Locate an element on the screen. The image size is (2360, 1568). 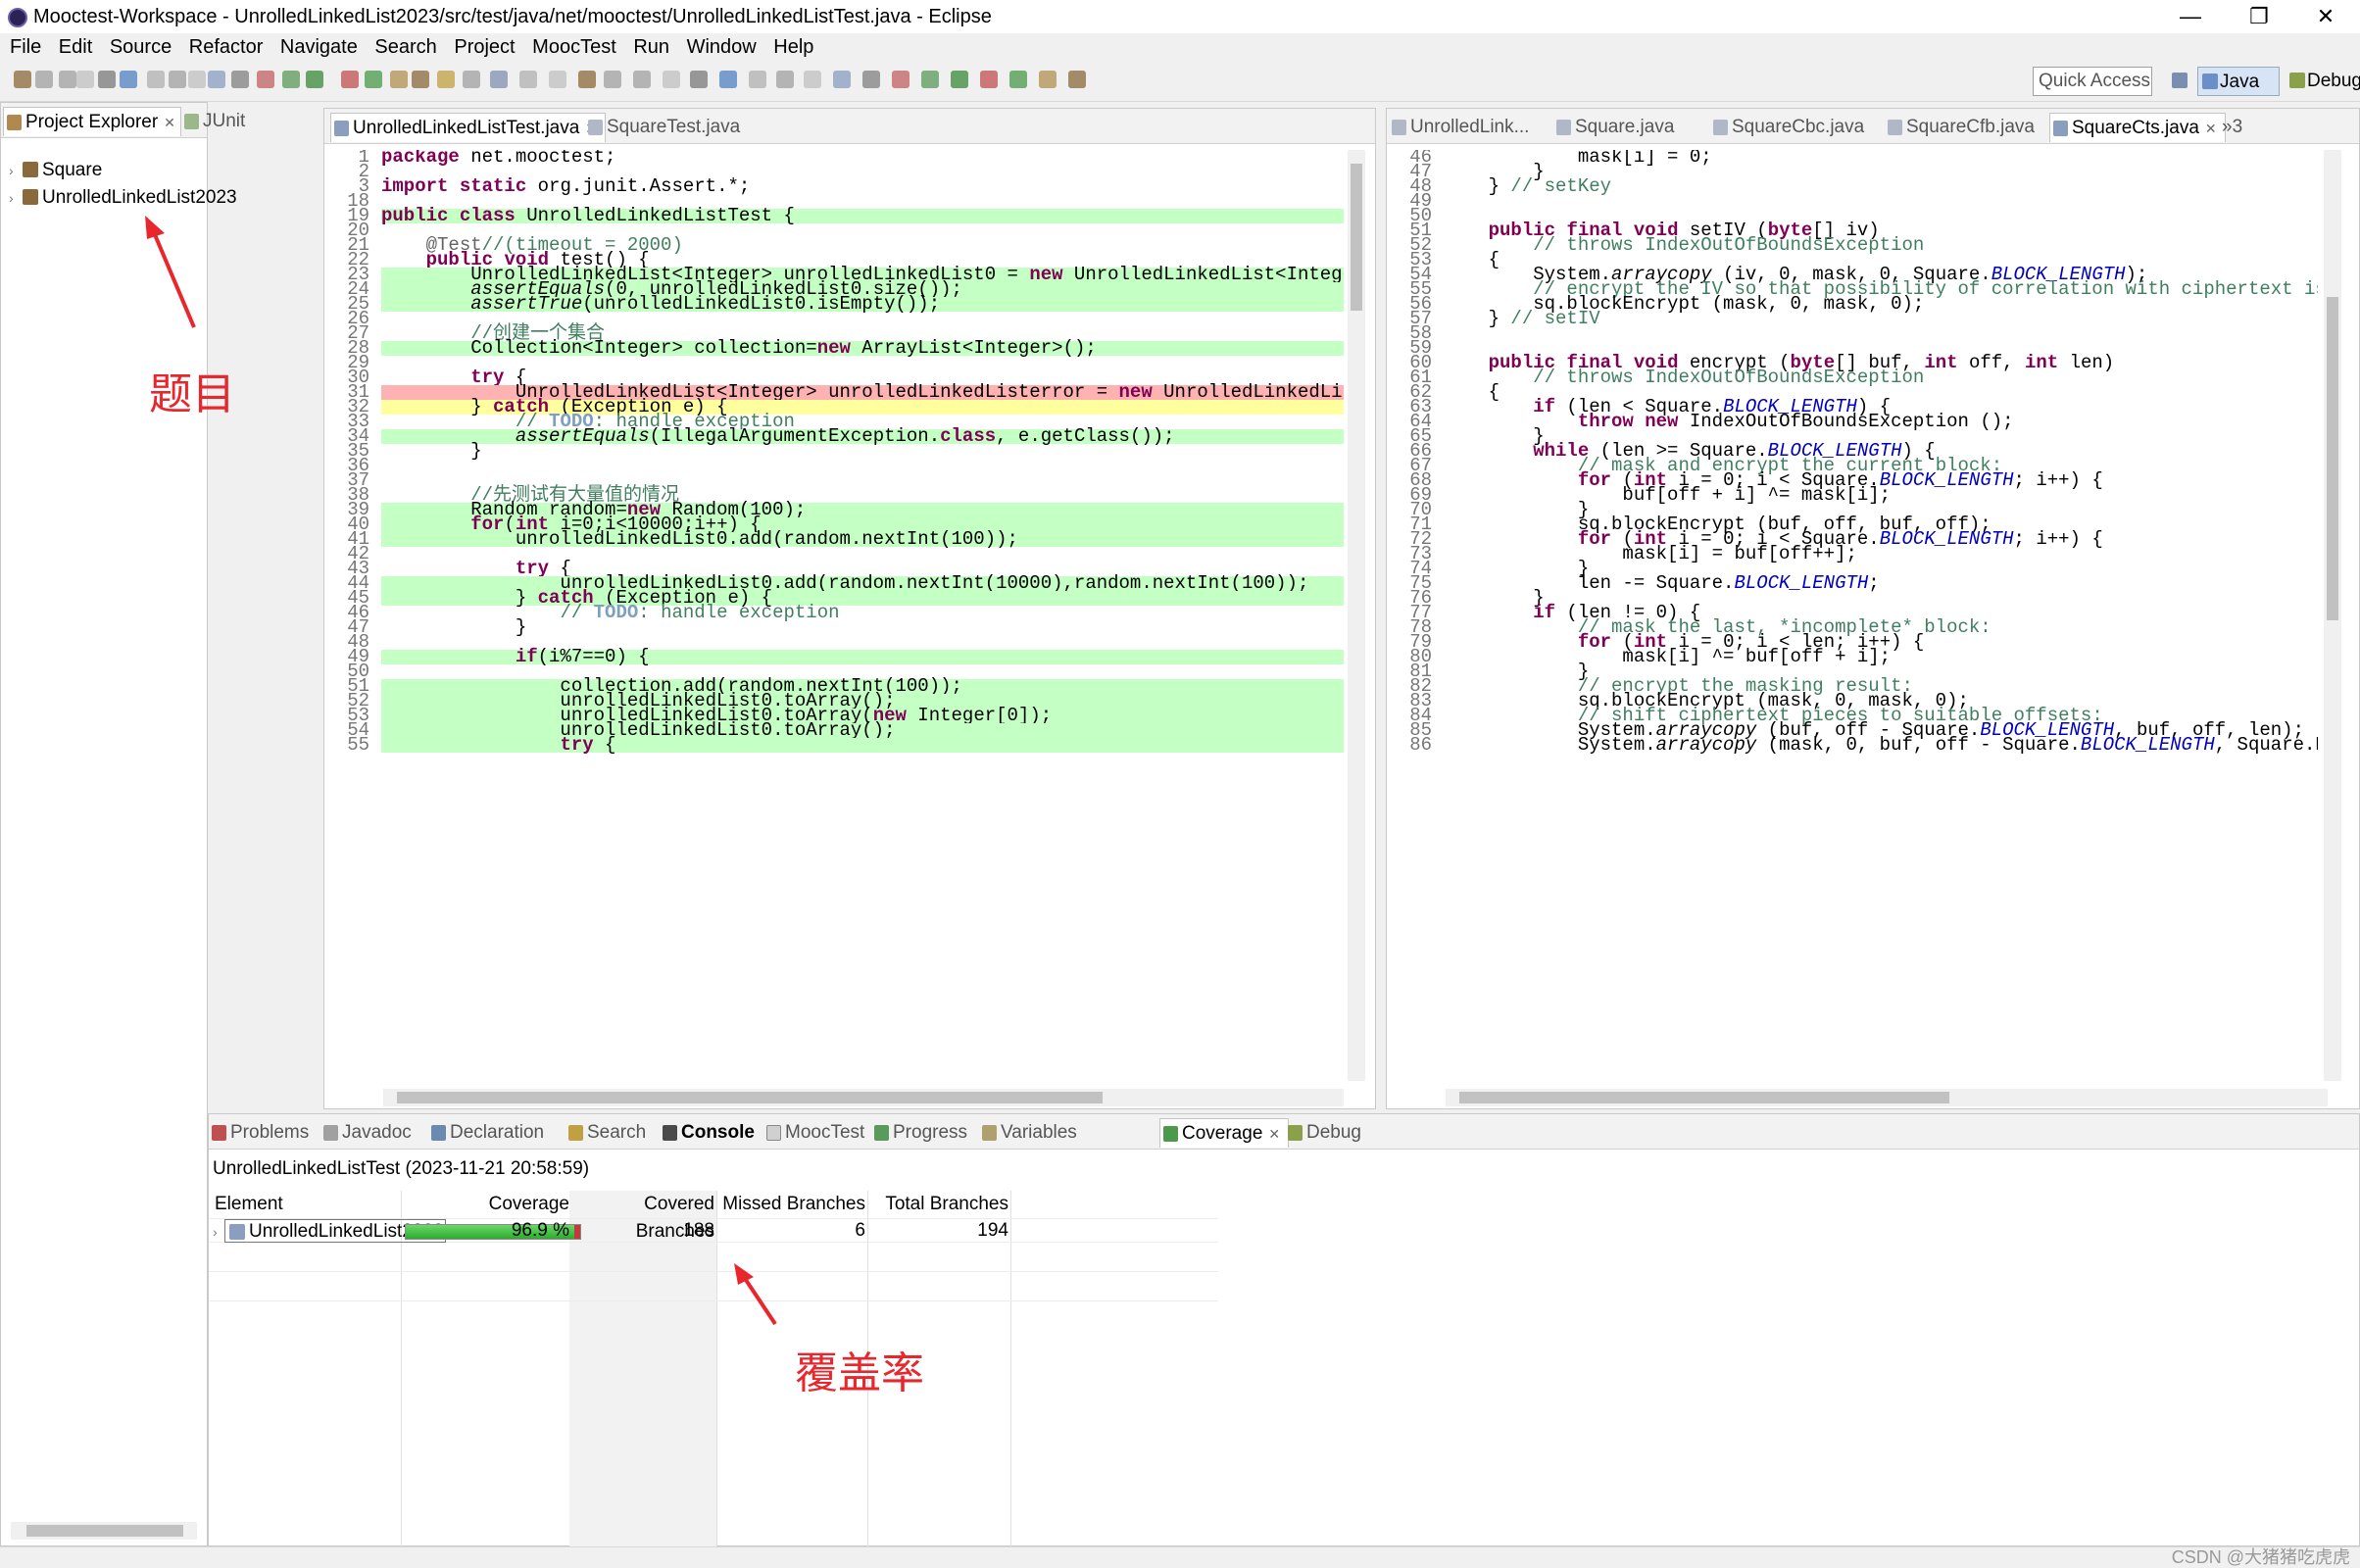
tab-squarecfb: SquareCfb.java is located at coordinates (1963, 127).